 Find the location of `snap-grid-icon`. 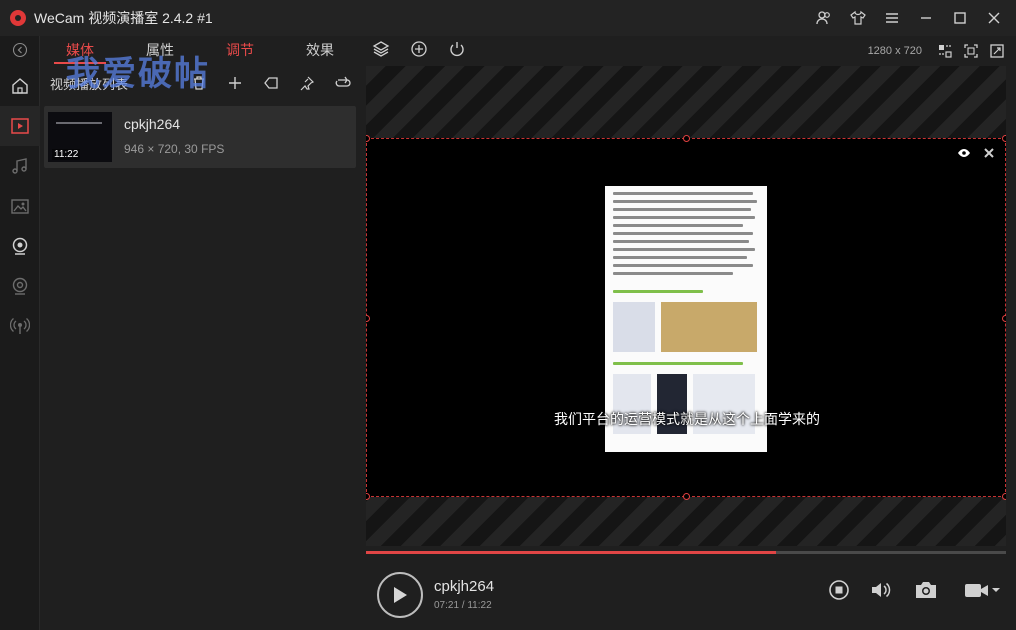

snap-grid-icon is located at coordinates (945, 51).